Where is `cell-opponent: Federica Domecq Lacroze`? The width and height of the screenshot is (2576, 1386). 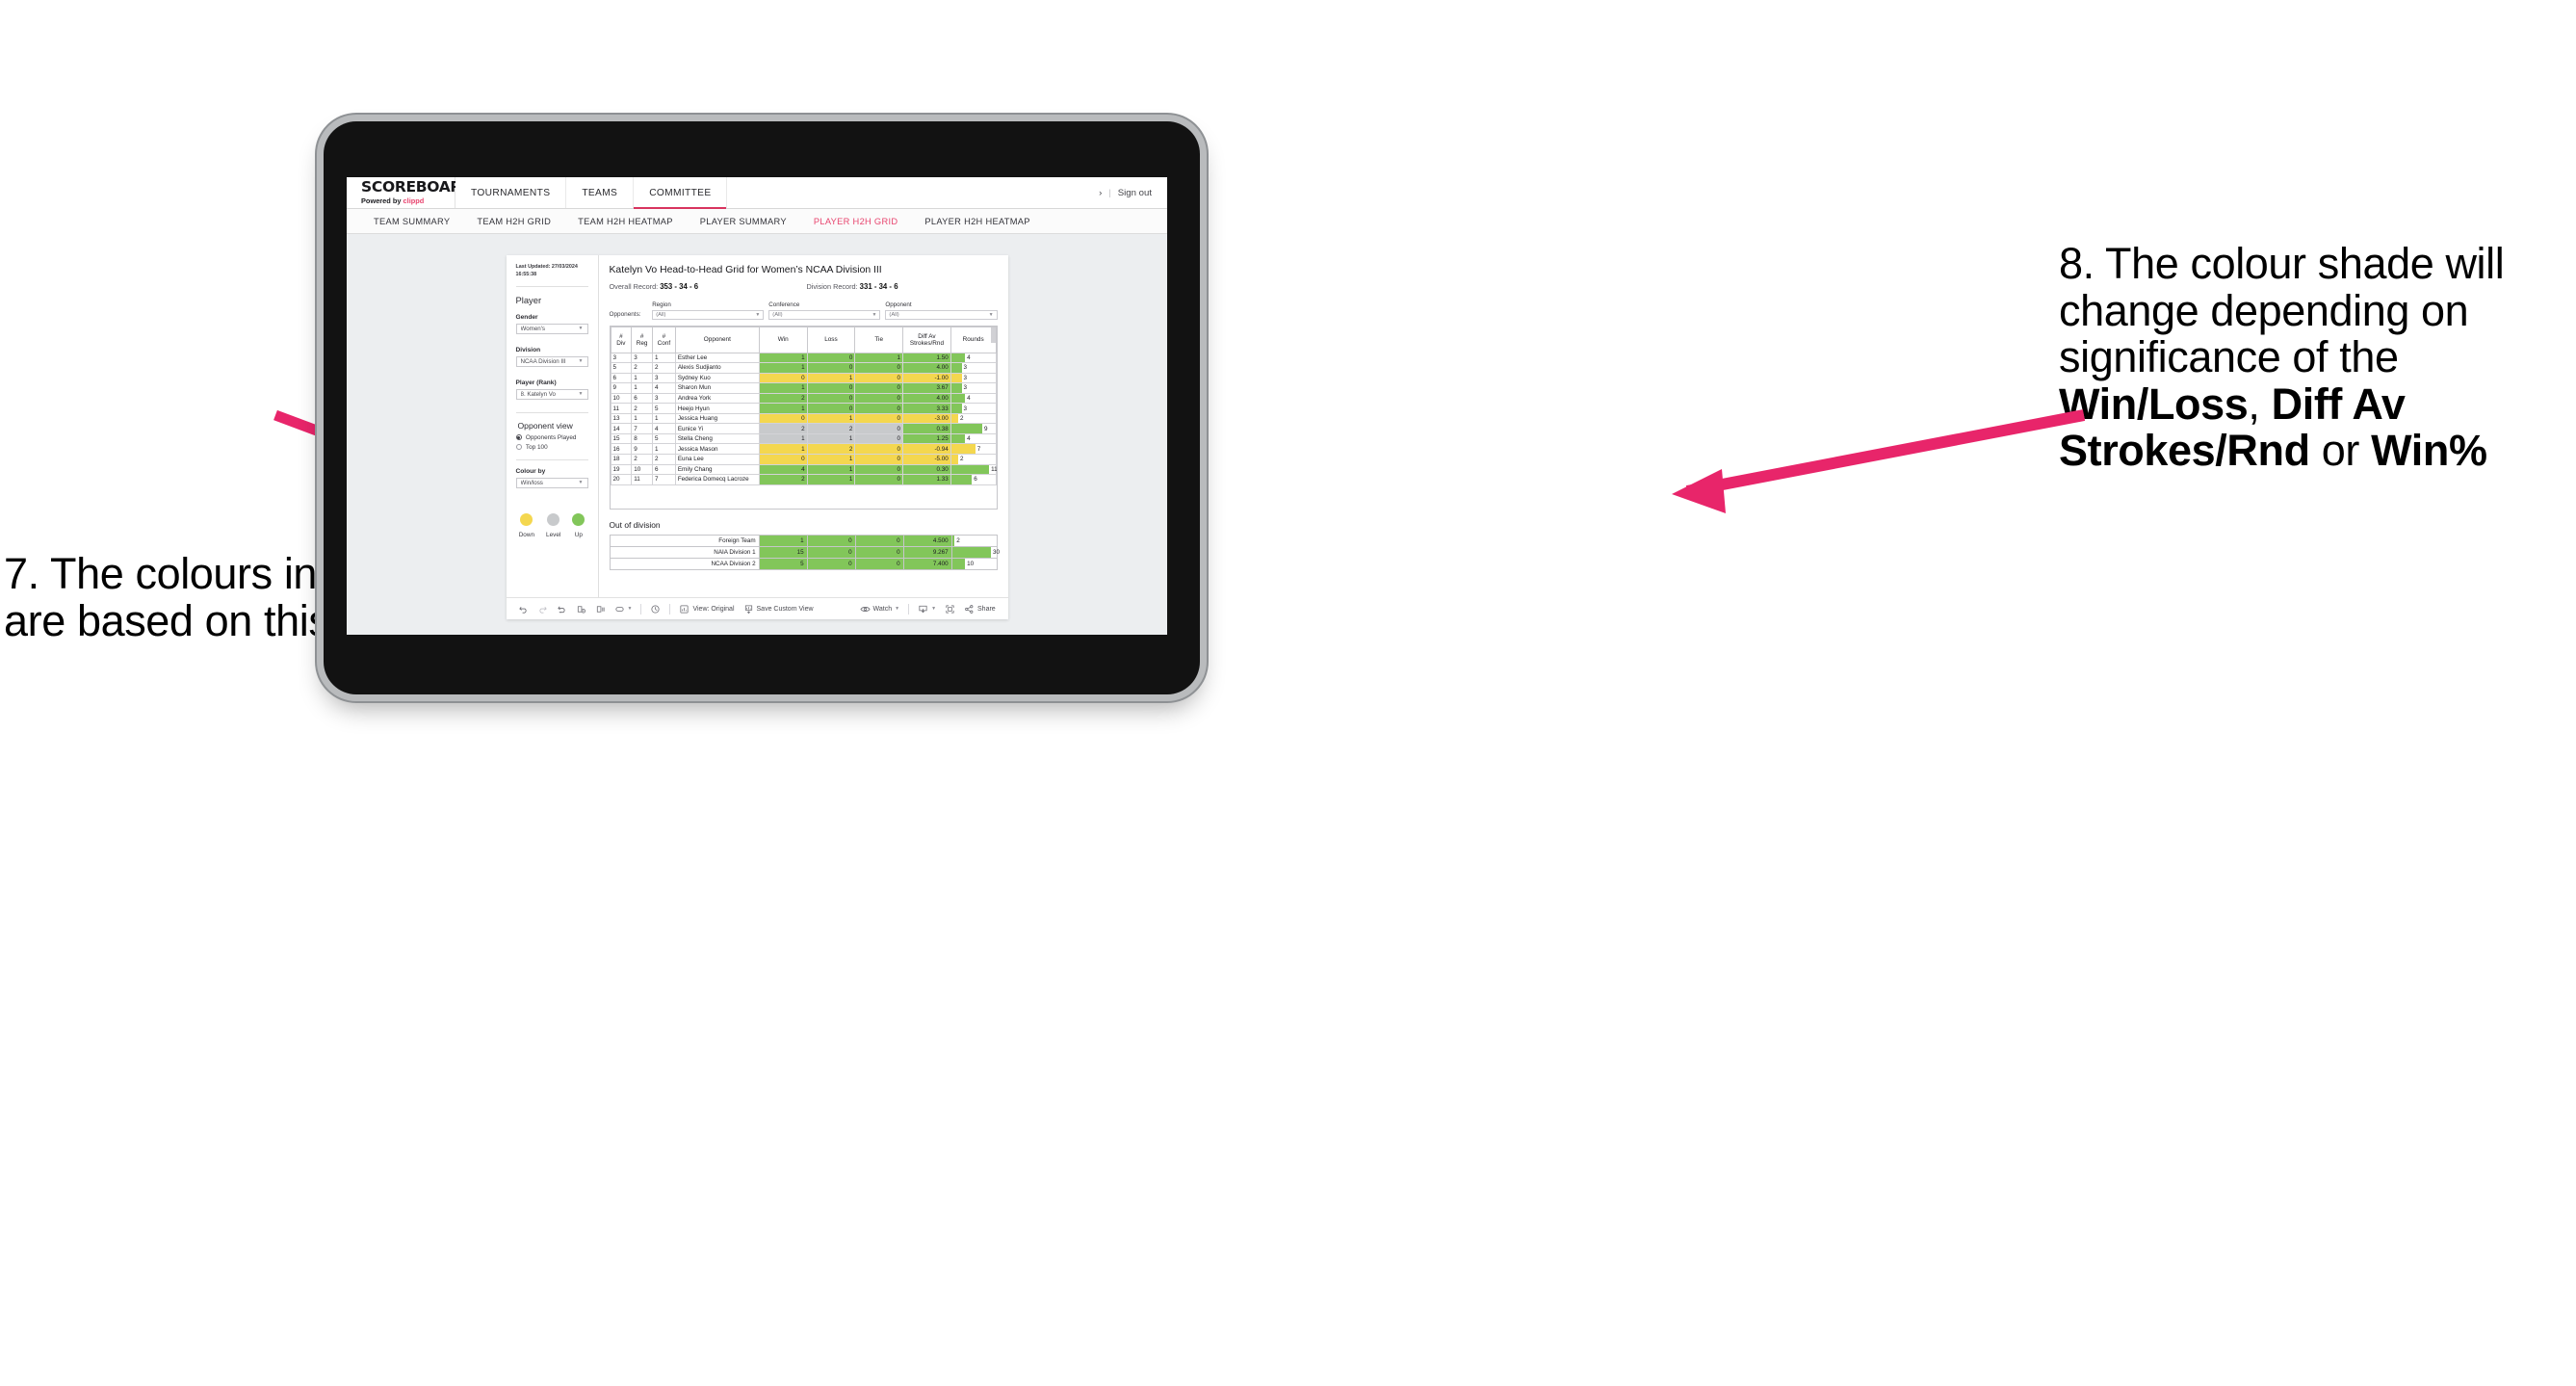 cell-opponent: Federica Domecq Lacroze is located at coordinates (717, 479).